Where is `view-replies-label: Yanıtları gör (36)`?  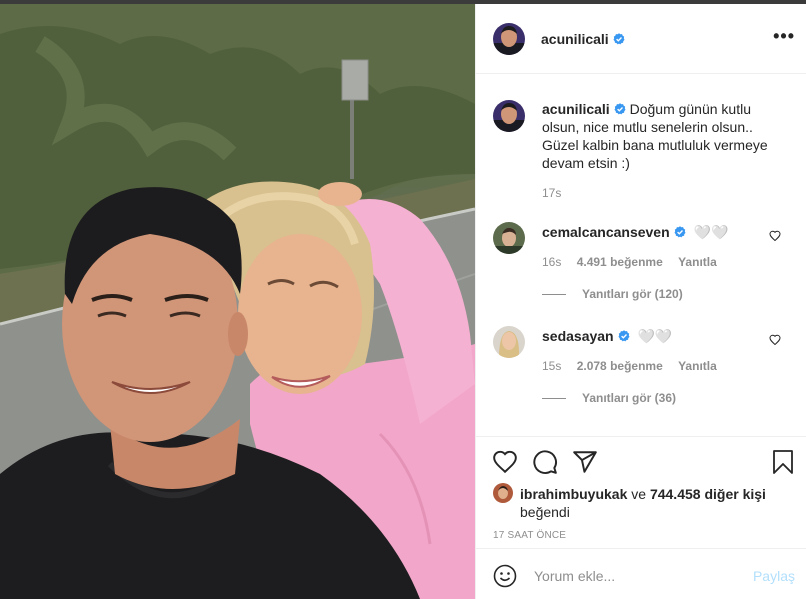
view-replies-label: Yanıtları gör (36) is located at coordinates (629, 398).